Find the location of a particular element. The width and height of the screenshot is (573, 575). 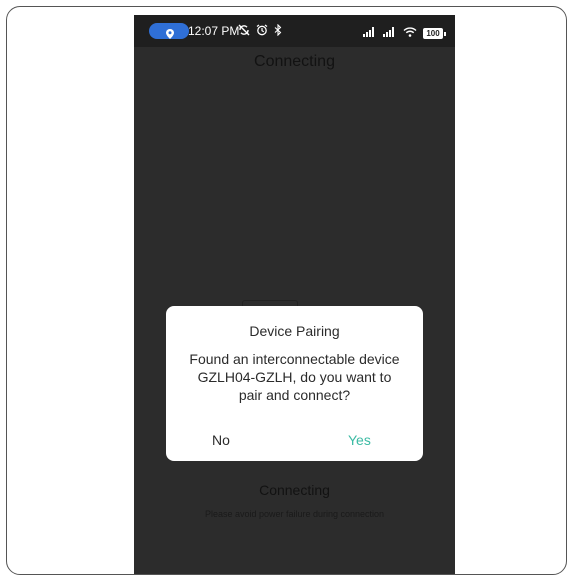

dialog-title: Device Pairing is located at coordinates (294, 331).